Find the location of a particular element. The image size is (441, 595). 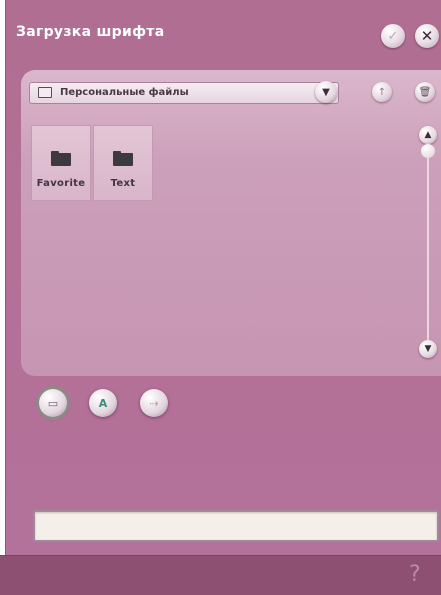

file-item-favorite: Favorite is located at coordinates (61, 163).